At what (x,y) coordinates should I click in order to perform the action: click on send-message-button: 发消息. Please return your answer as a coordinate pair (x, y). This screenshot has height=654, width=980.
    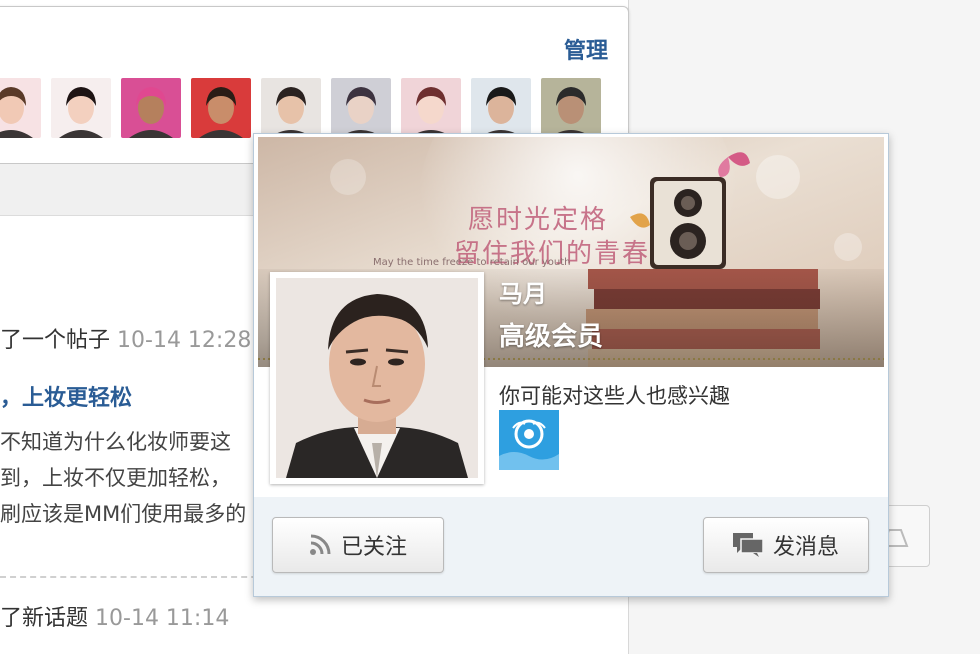
    Looking at the image, I should click on (786, 545).